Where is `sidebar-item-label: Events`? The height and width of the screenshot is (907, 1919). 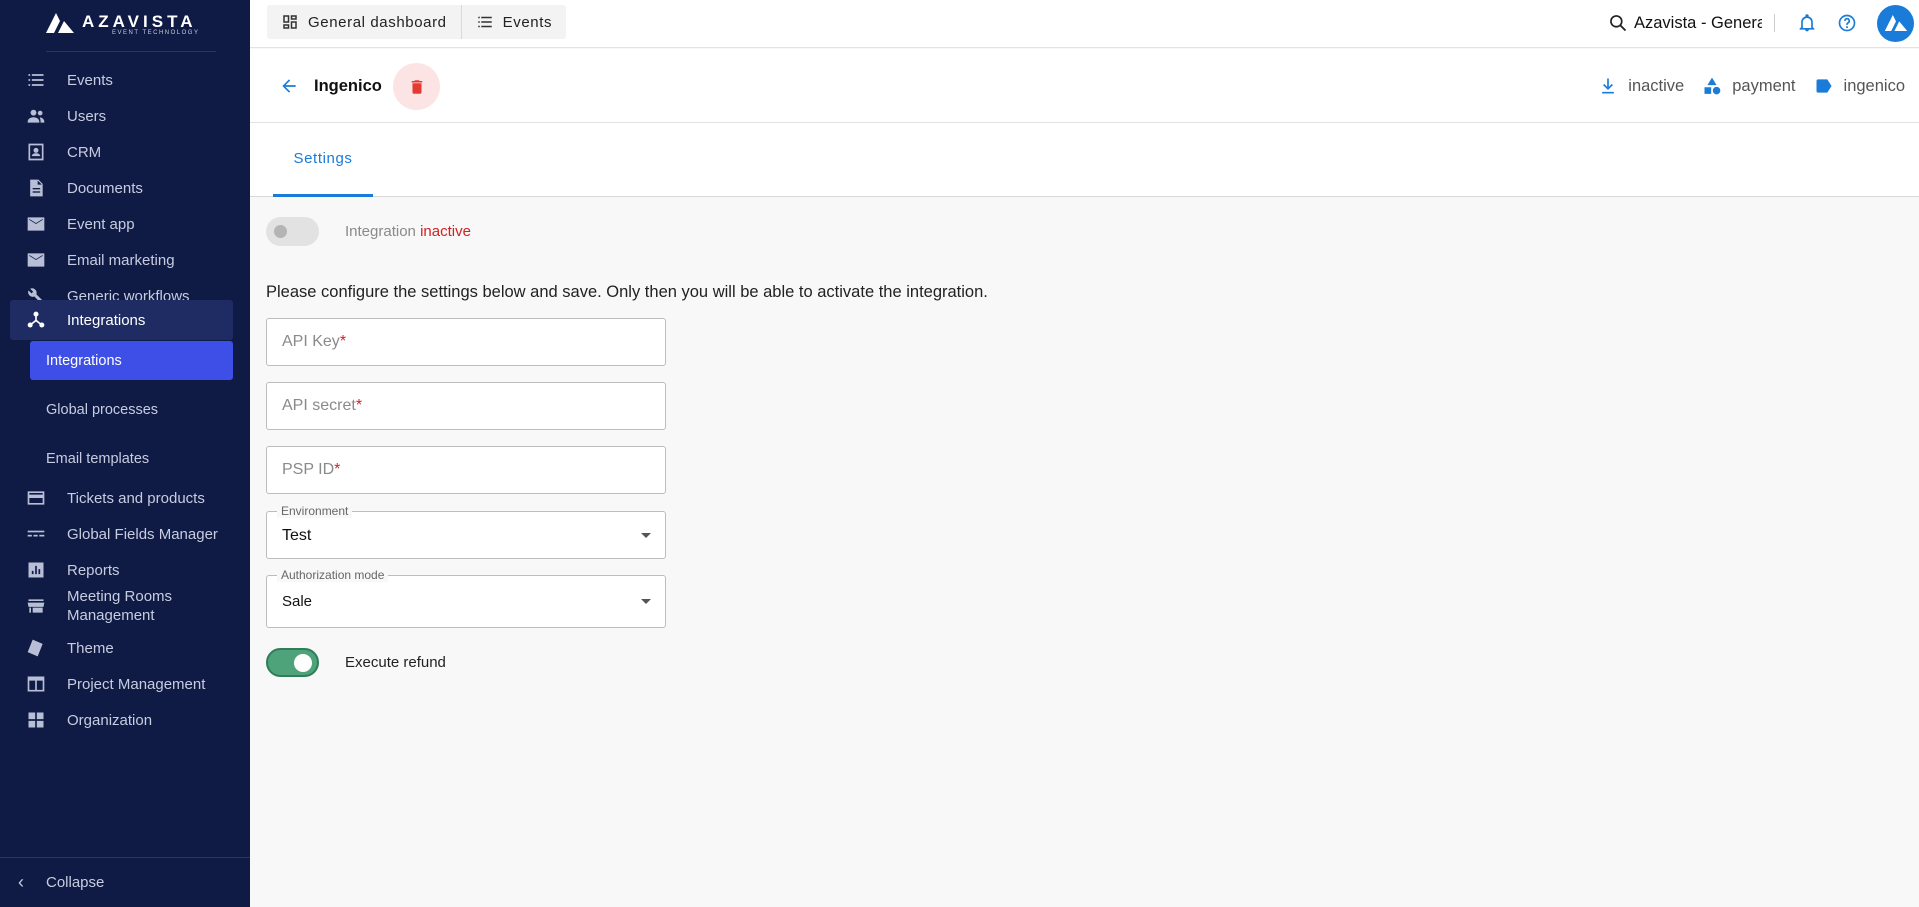
sidebar-item-label: Events is located at coordinates (90, 80).